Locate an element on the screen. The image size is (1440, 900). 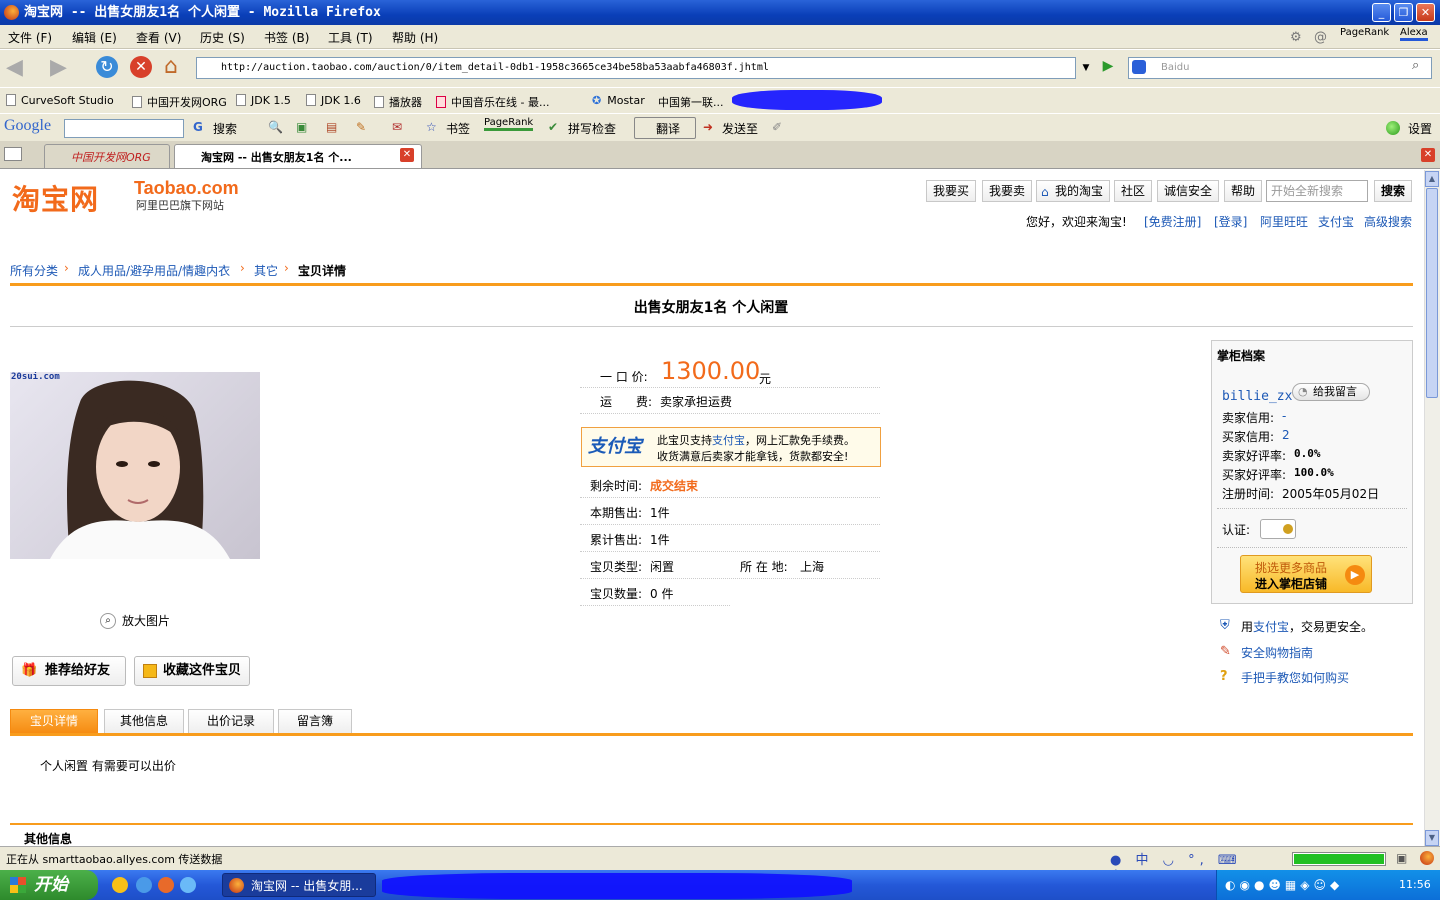
menu-file: 文件 (F) is located at coordinates (30, 37).